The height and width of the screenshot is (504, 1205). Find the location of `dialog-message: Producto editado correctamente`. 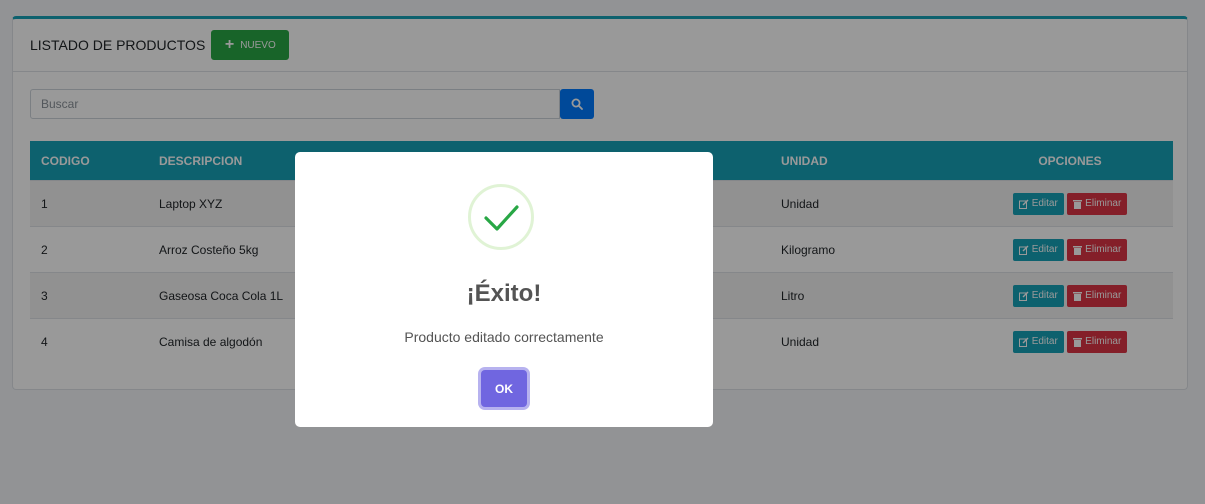

dialog-message: Producto editado correctamente is located at coordinates (504, 337).